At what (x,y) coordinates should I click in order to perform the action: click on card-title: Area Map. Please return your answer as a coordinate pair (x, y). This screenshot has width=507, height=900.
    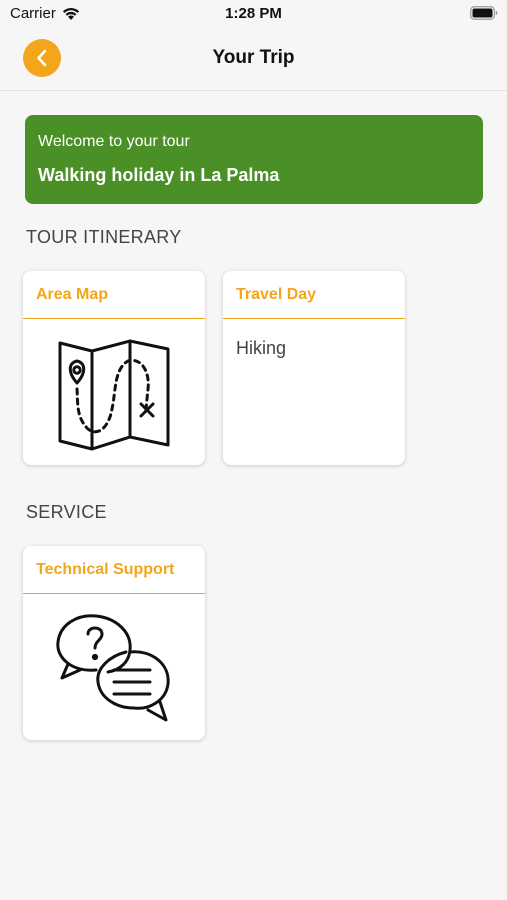
    Looking at the image, I should click on (72, 294).